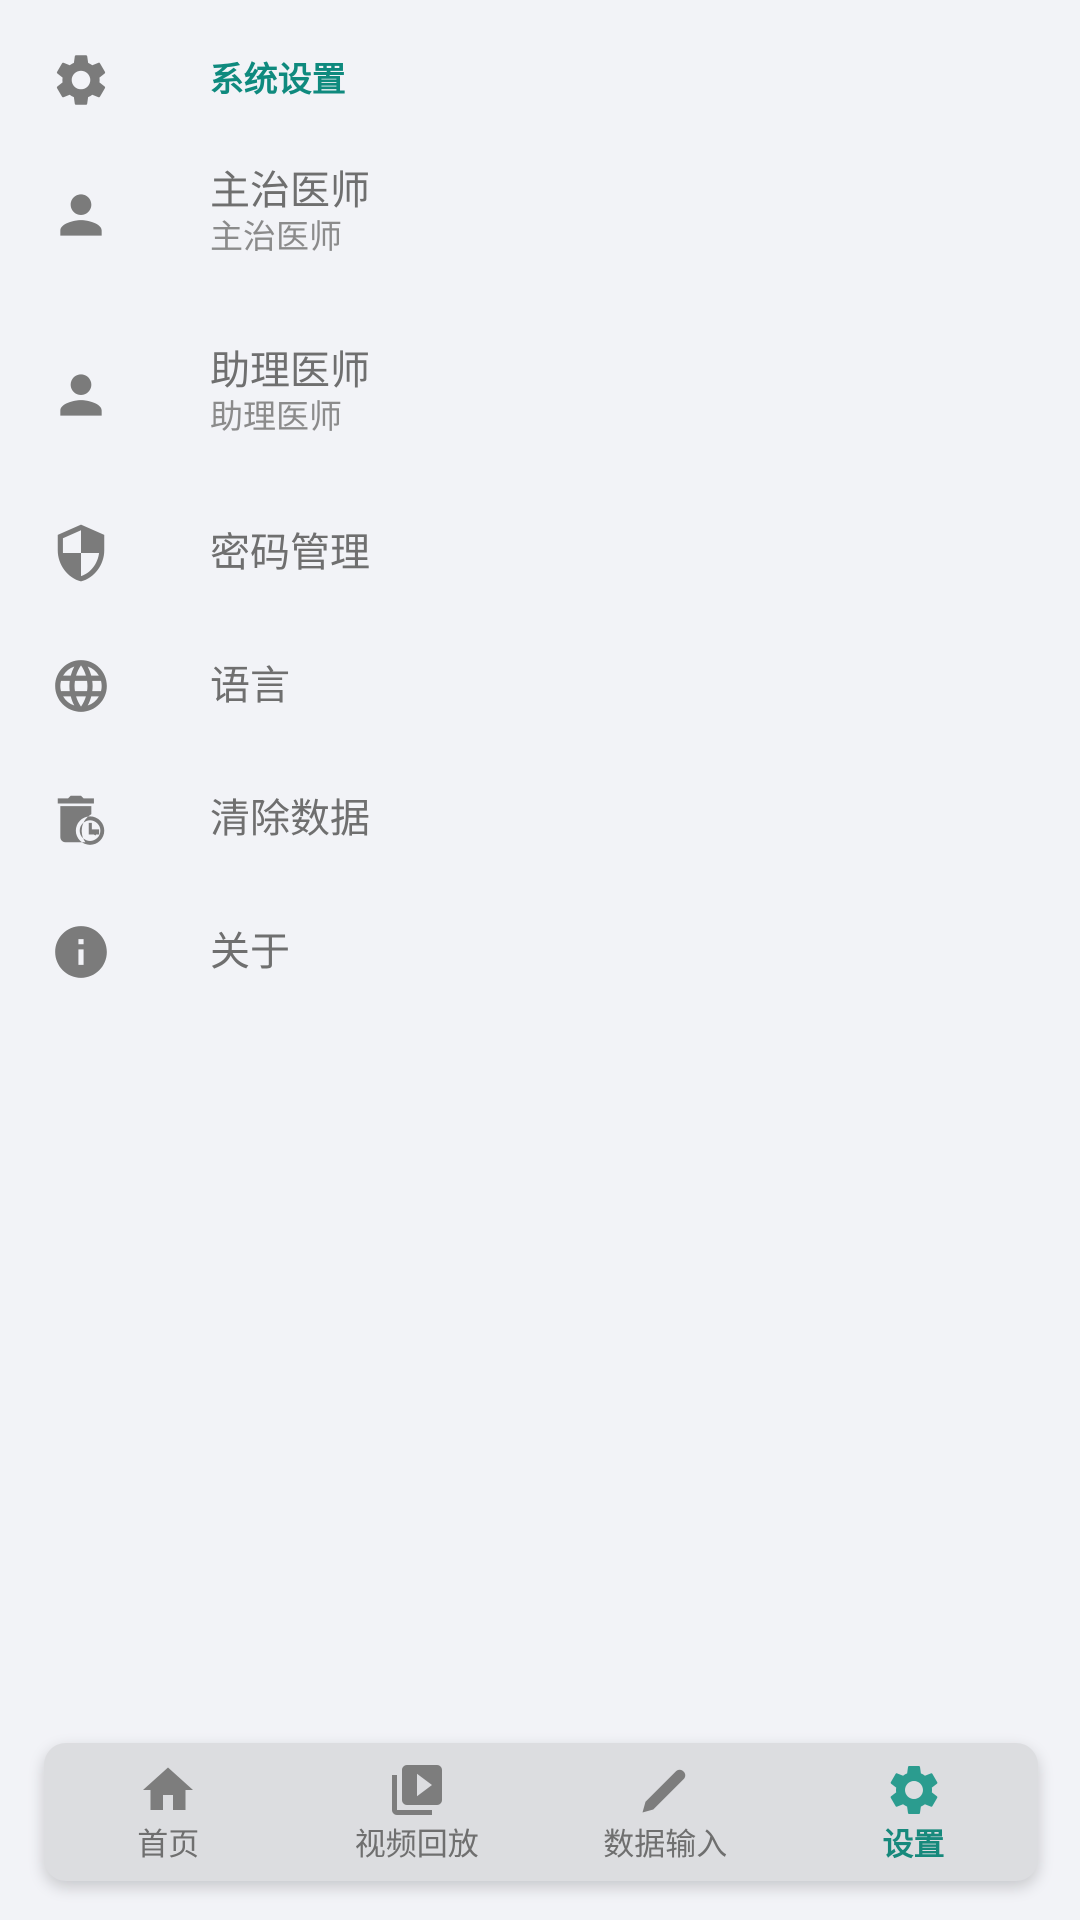 The width and height of the screenshot is (1080, 1920). I want to click on nav-video-playback: 视频回放, so click(417, 1812).